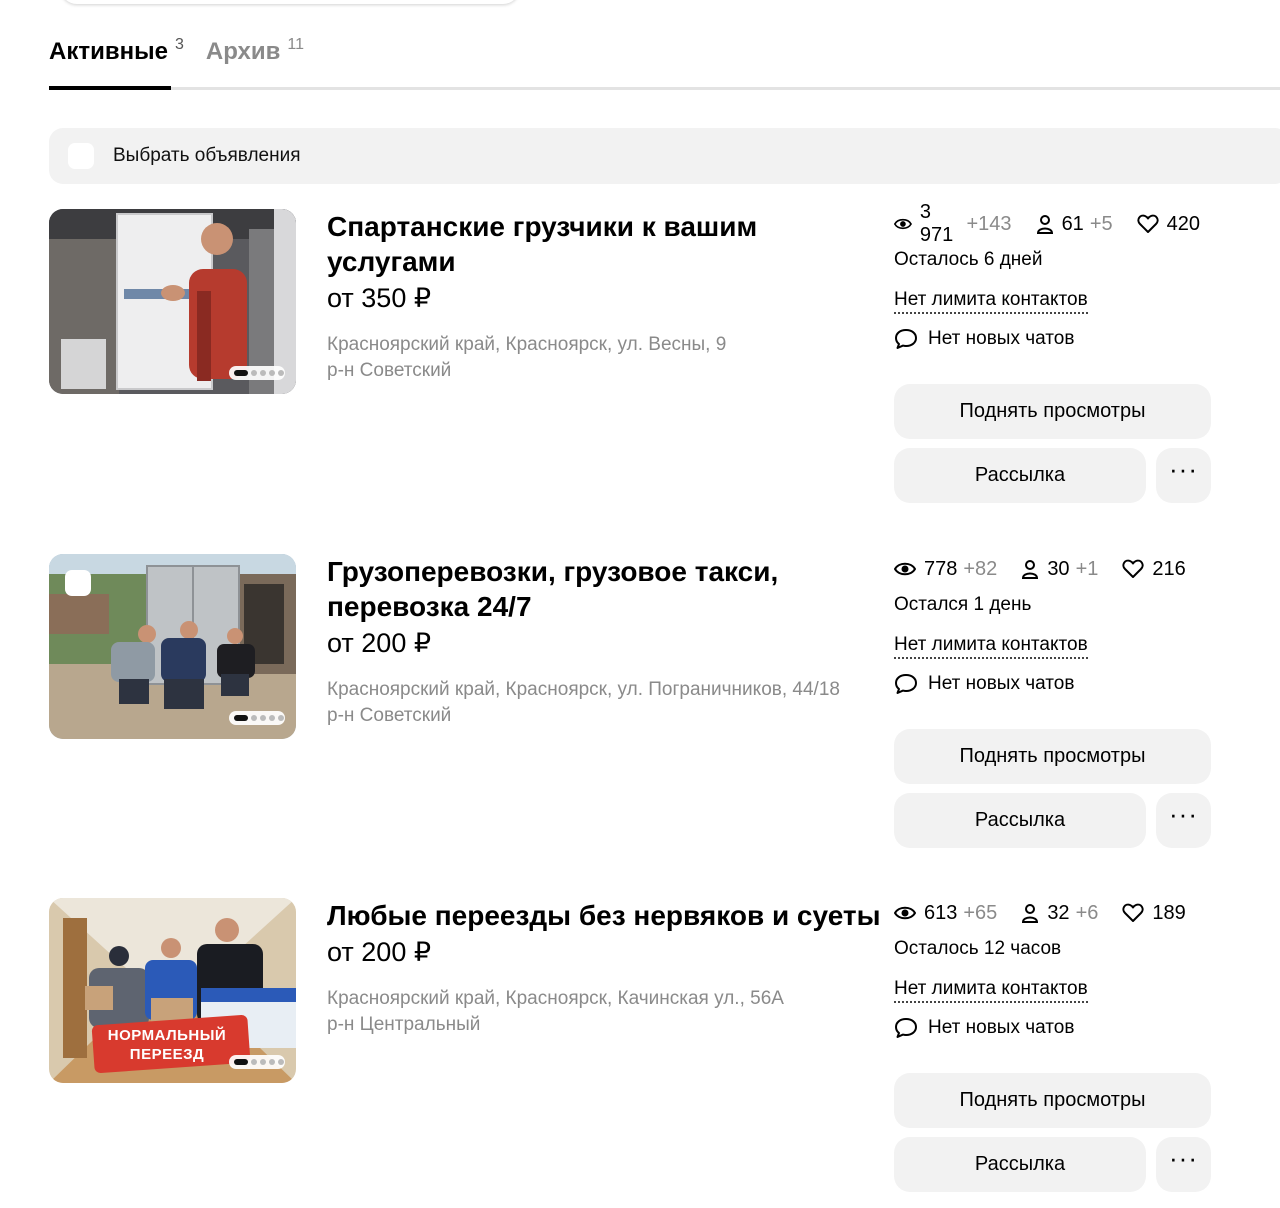 The height and width of the screenshot is (1208, 1280). Describe the element at coordinates (295, 44) in the screenshot. I see `tab-archive-count: 11` at that location.